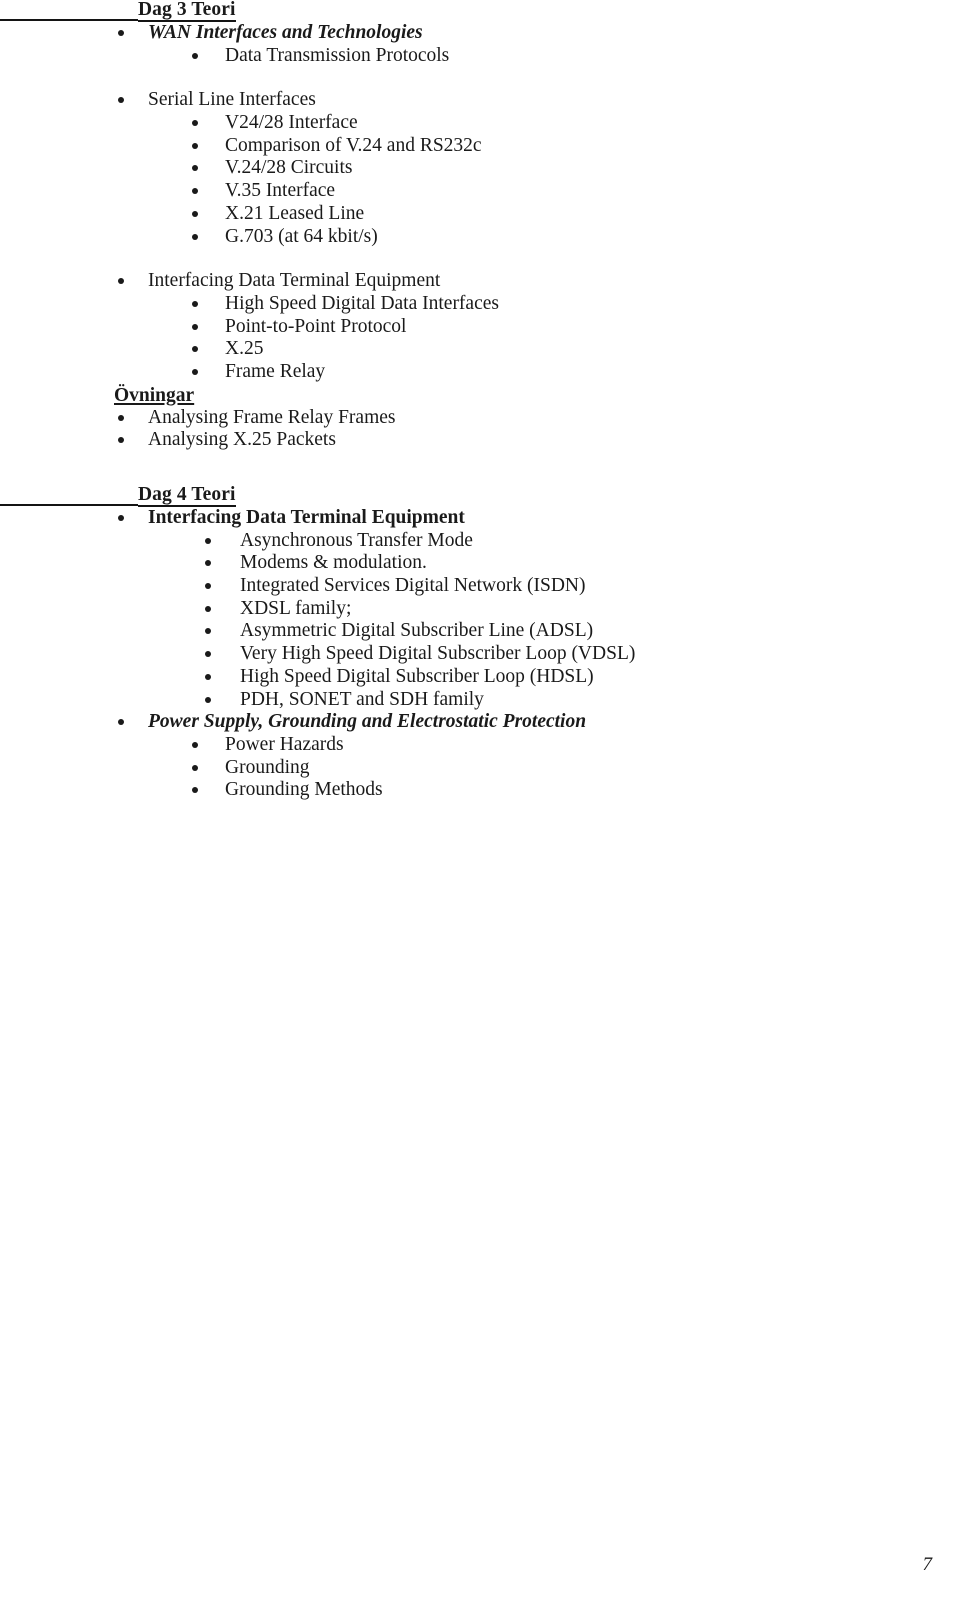  What do you see at coordinates (280, 191) in the screenshot?
I see `list-item-label: V.35 Interface` at bounding box center [280, 191].